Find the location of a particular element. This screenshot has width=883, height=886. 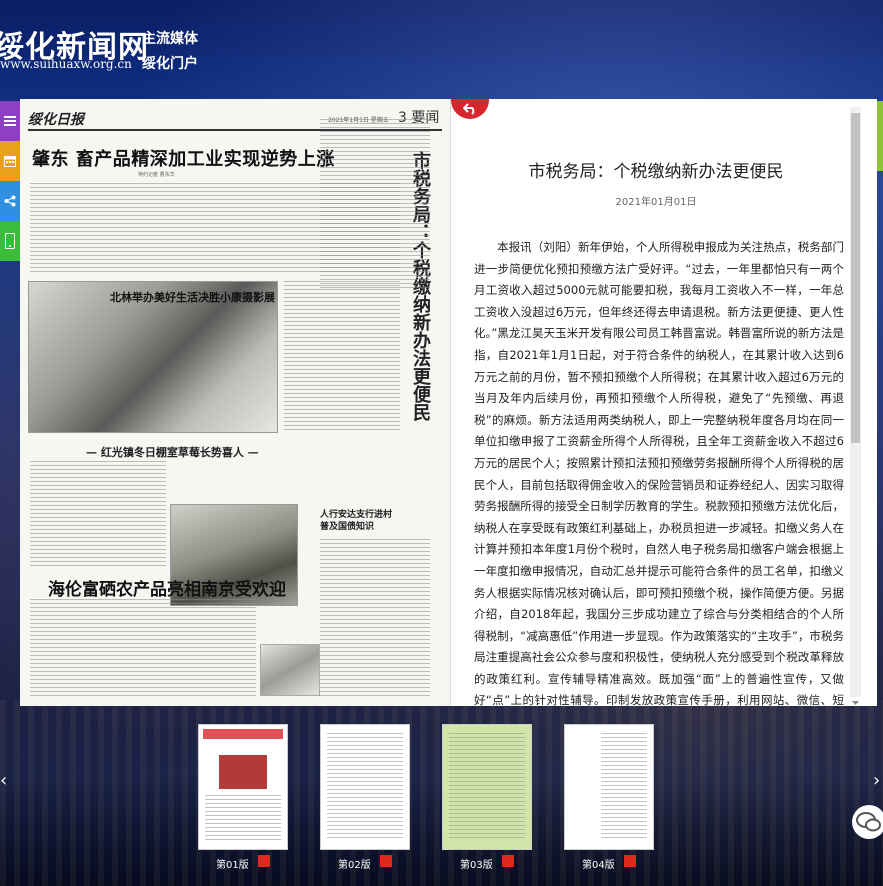

side-toolbar is located at coordinates (10, 181).